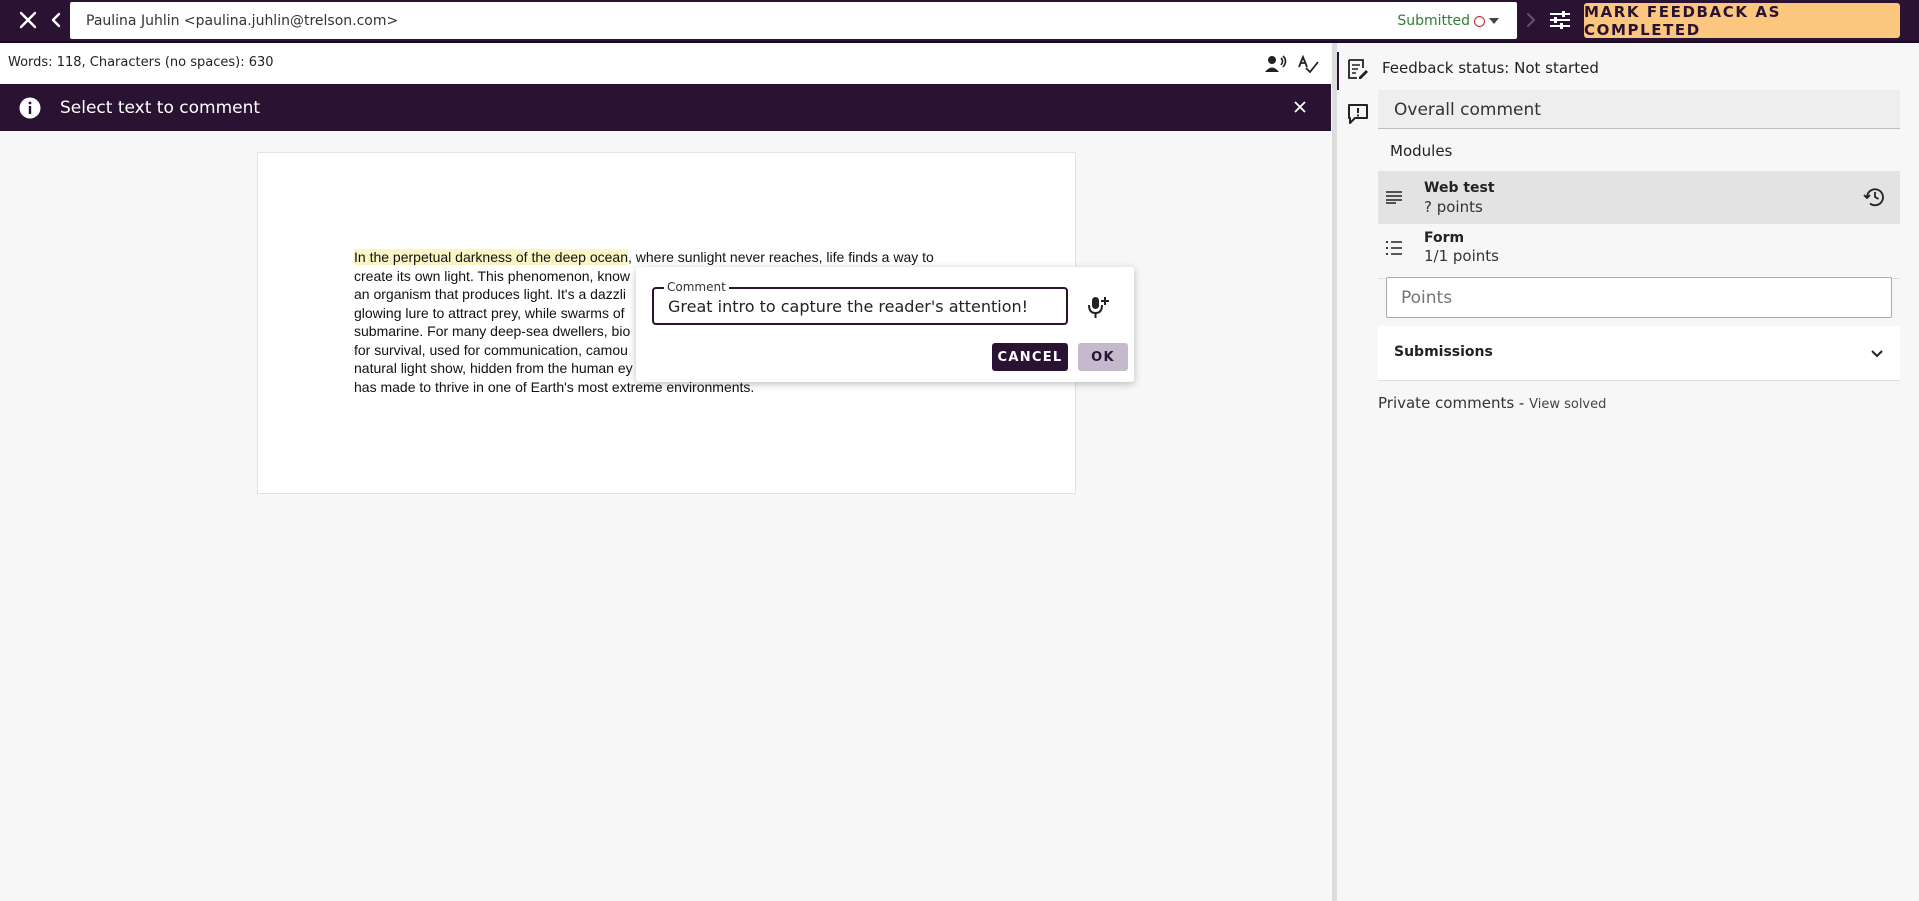  What do you see at coordinates (160, 108) in the screenshot?
I see `banner-text: Select text to comment` at bounding box center [160, 108].